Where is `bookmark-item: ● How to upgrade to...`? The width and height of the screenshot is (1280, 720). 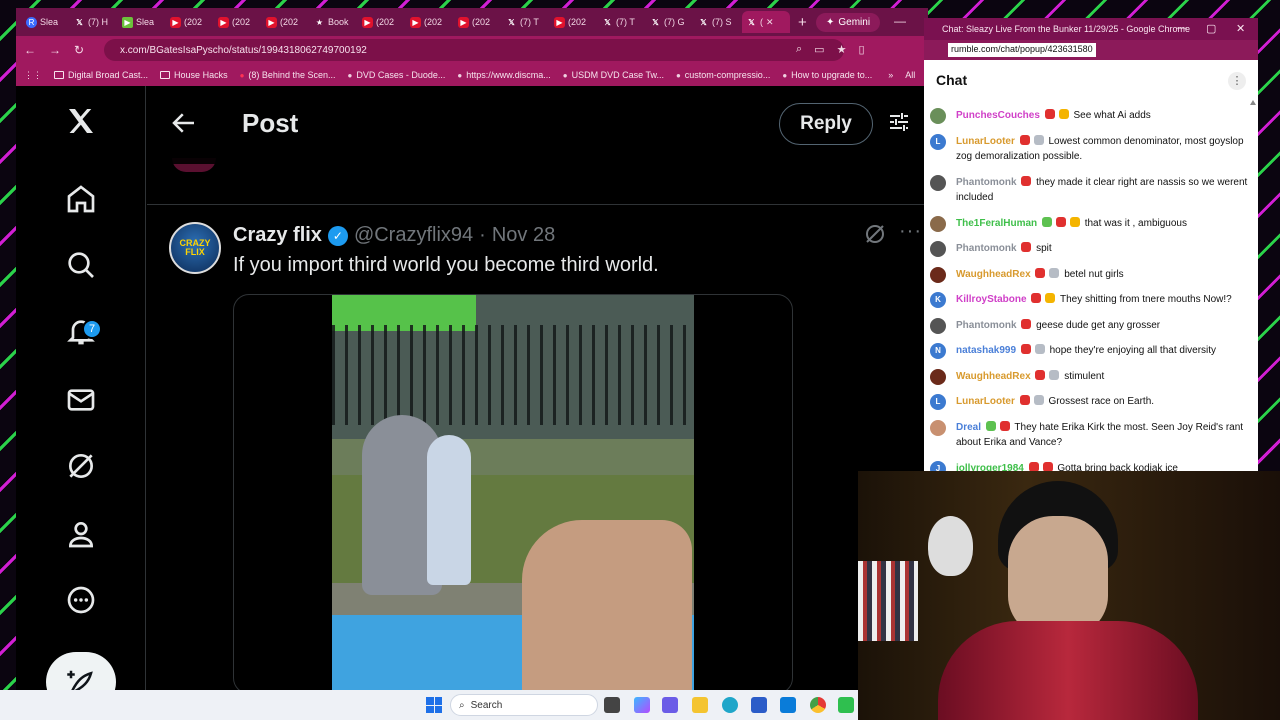
bookmark-item: ● How to upgrade to... is located at coordinates (827, 75).